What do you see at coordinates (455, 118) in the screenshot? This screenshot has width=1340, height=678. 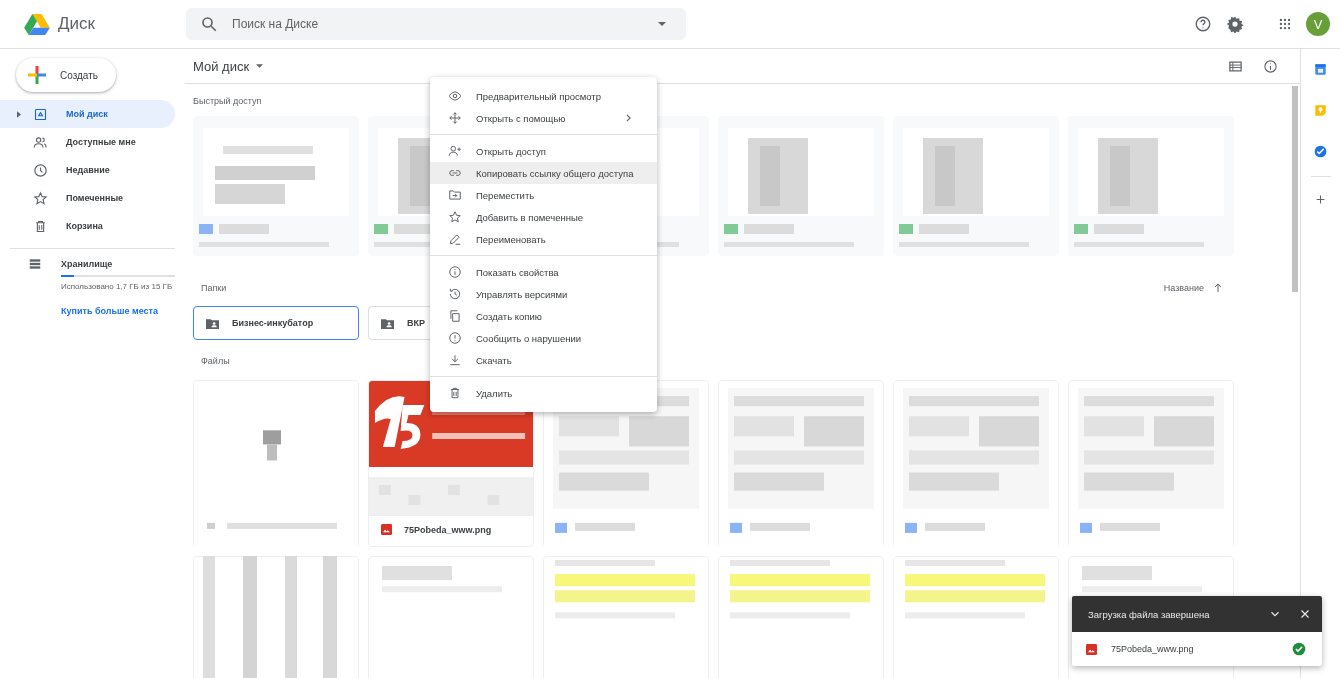 I see `move-arrows-icon` at bounding box center [455, 118].